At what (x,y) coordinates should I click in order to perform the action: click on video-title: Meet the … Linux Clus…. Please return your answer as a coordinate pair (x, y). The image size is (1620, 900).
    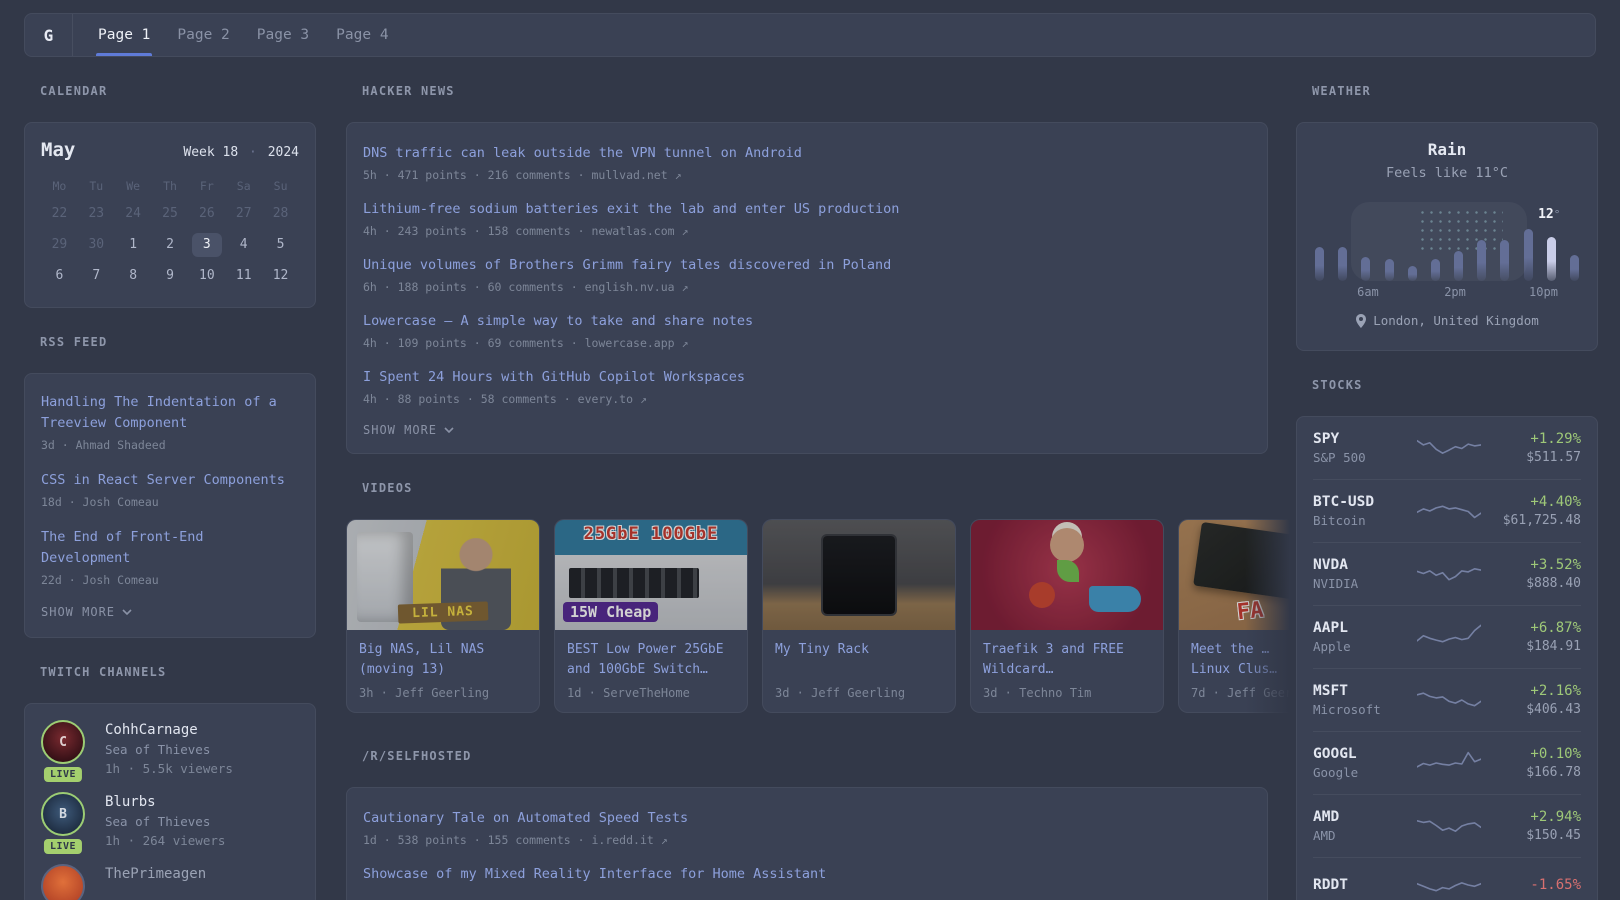
    Looking at the image, I should click on (1240, 660).